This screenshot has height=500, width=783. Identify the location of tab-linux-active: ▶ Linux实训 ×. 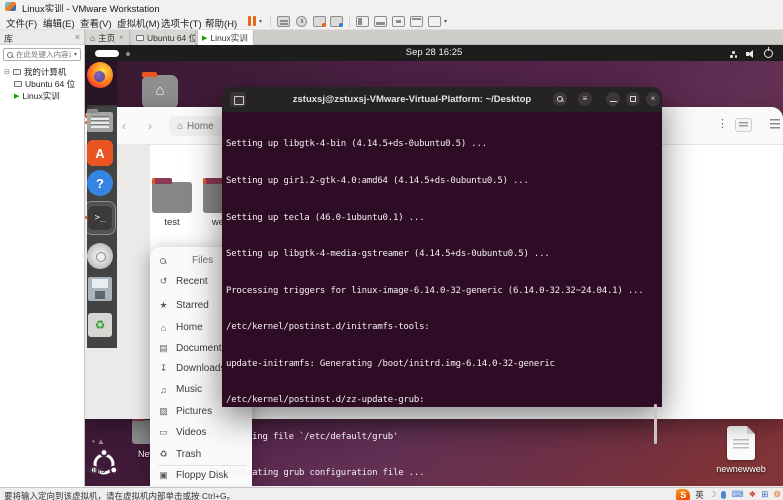
(226, 37).